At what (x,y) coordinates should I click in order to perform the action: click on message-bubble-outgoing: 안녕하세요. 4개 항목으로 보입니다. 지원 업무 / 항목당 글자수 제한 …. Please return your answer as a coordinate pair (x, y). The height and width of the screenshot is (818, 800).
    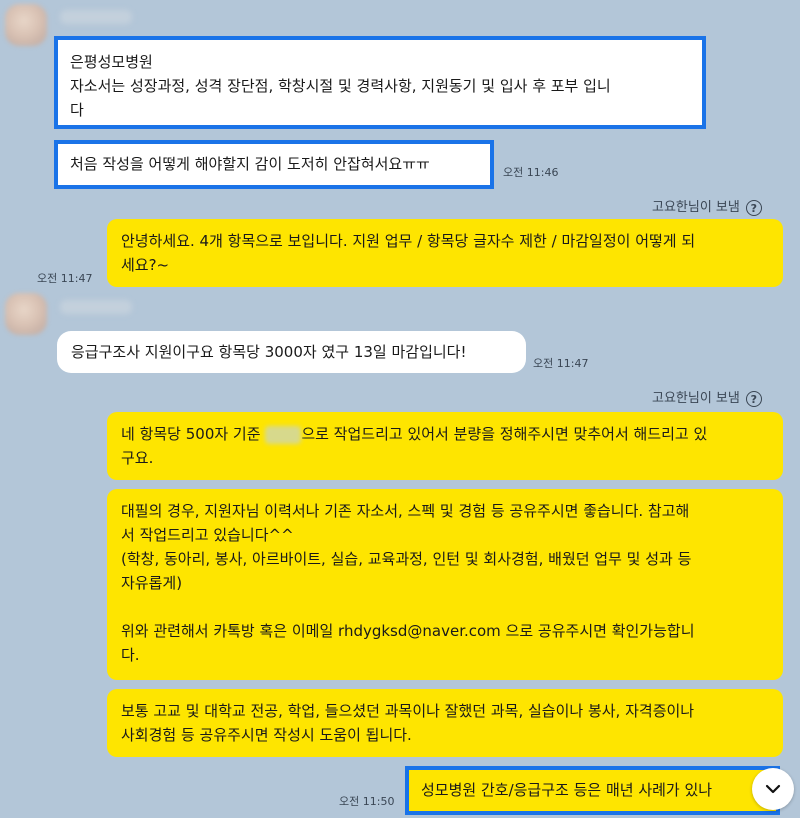
    Looking at the image, I should click on (445, 253).